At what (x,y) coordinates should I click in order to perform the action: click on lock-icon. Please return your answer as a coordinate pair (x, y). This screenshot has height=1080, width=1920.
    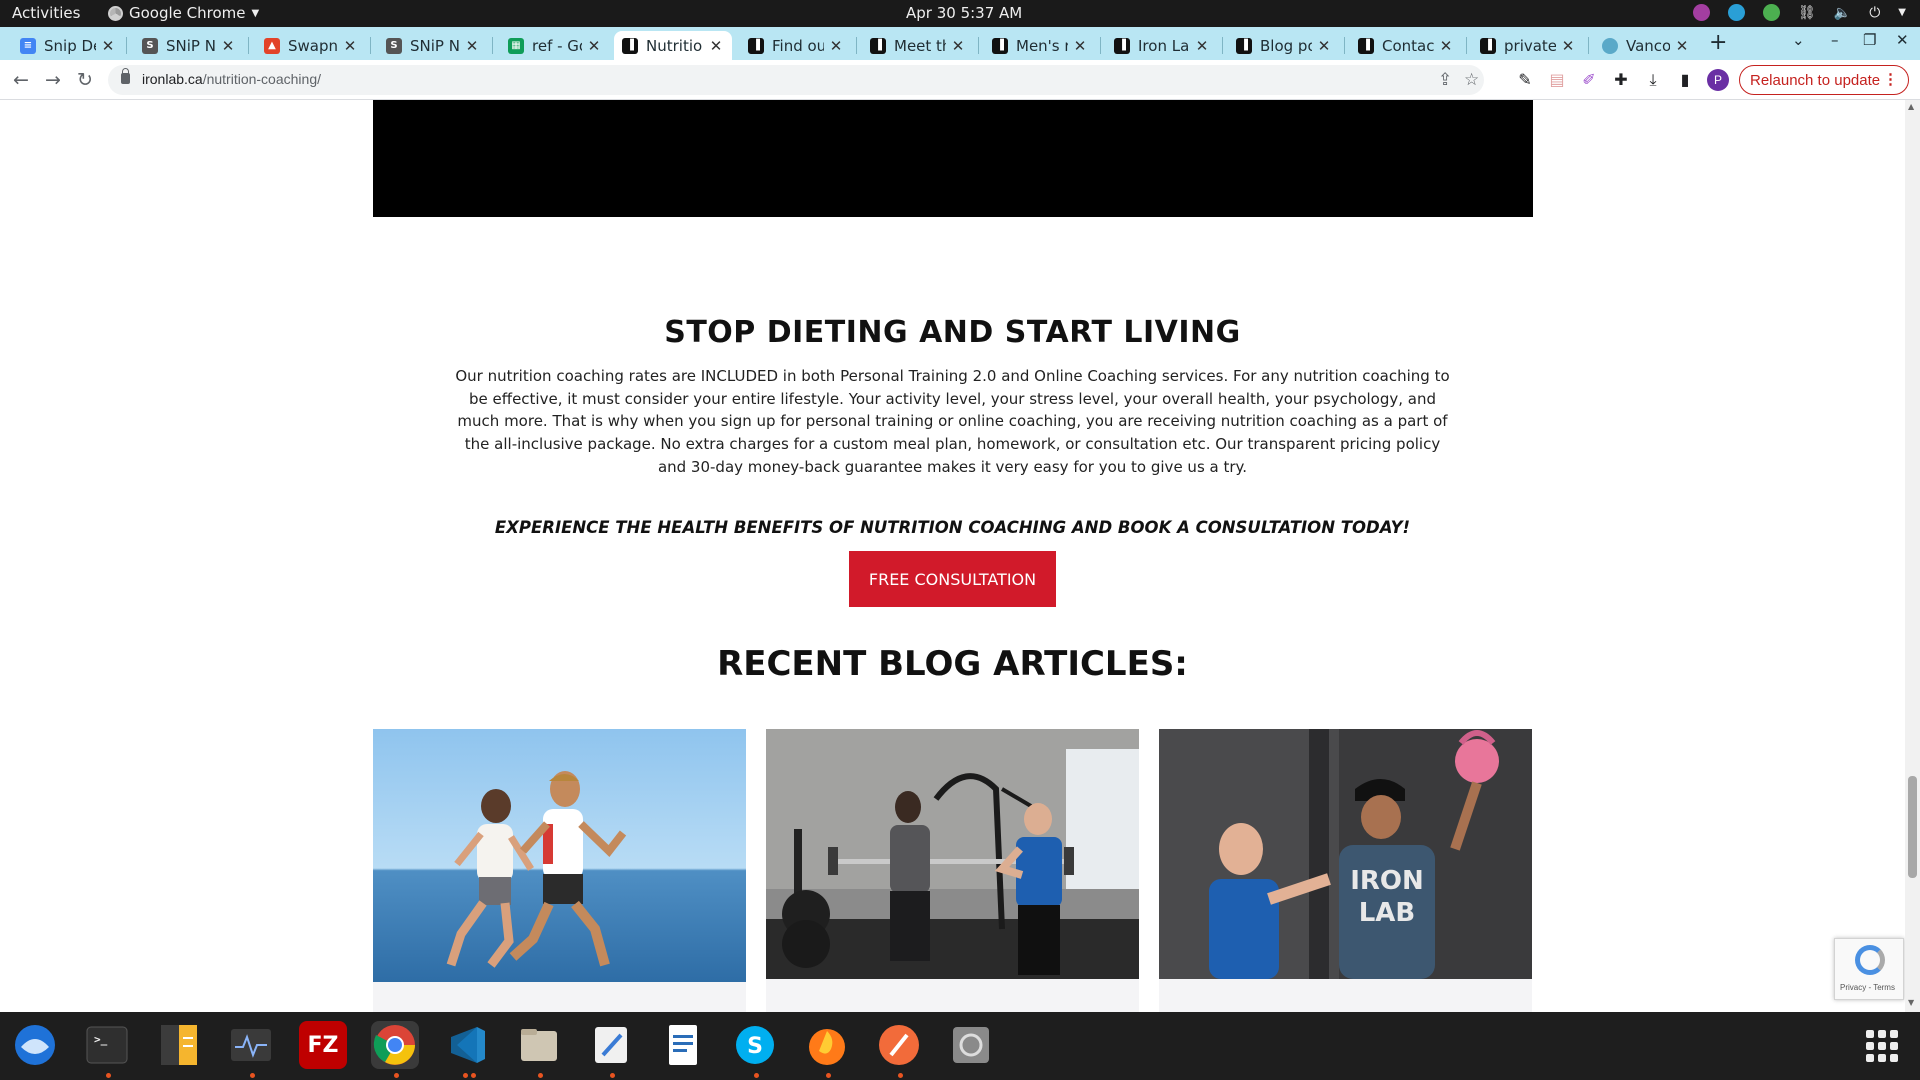
    Looking at the image, I should click on (125, 76).